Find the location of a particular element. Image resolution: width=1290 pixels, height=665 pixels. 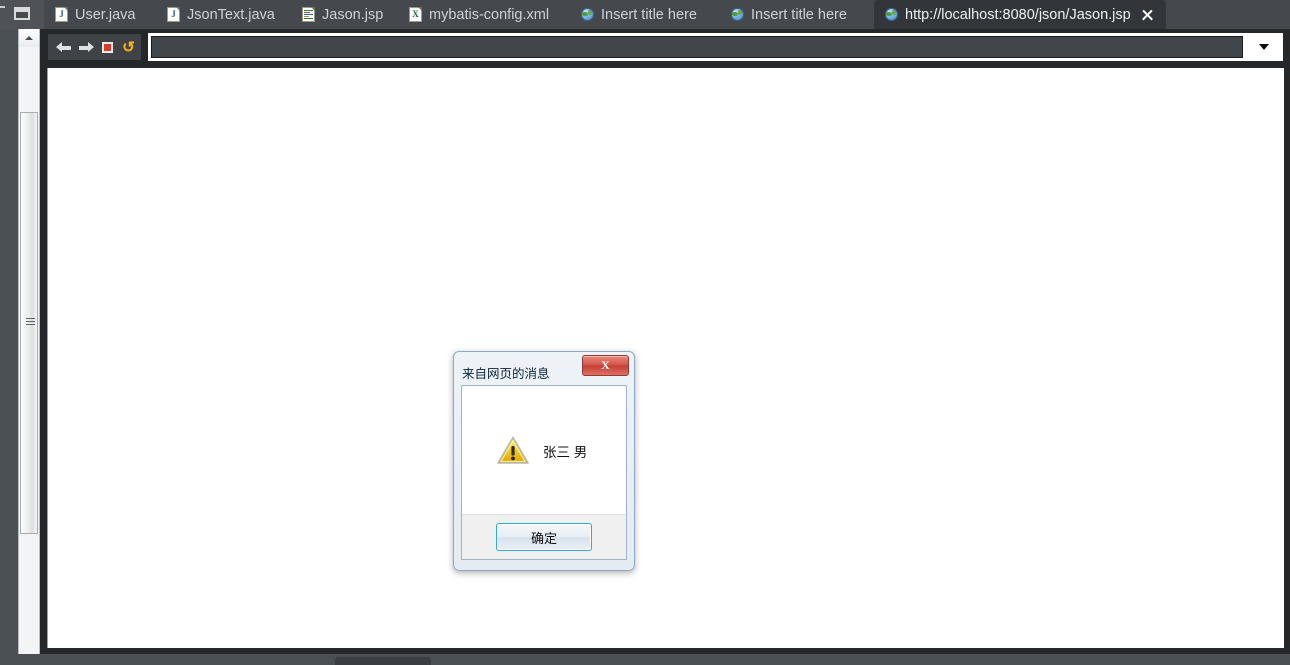

tab-close-icon is located at coordinates (1147, 15).